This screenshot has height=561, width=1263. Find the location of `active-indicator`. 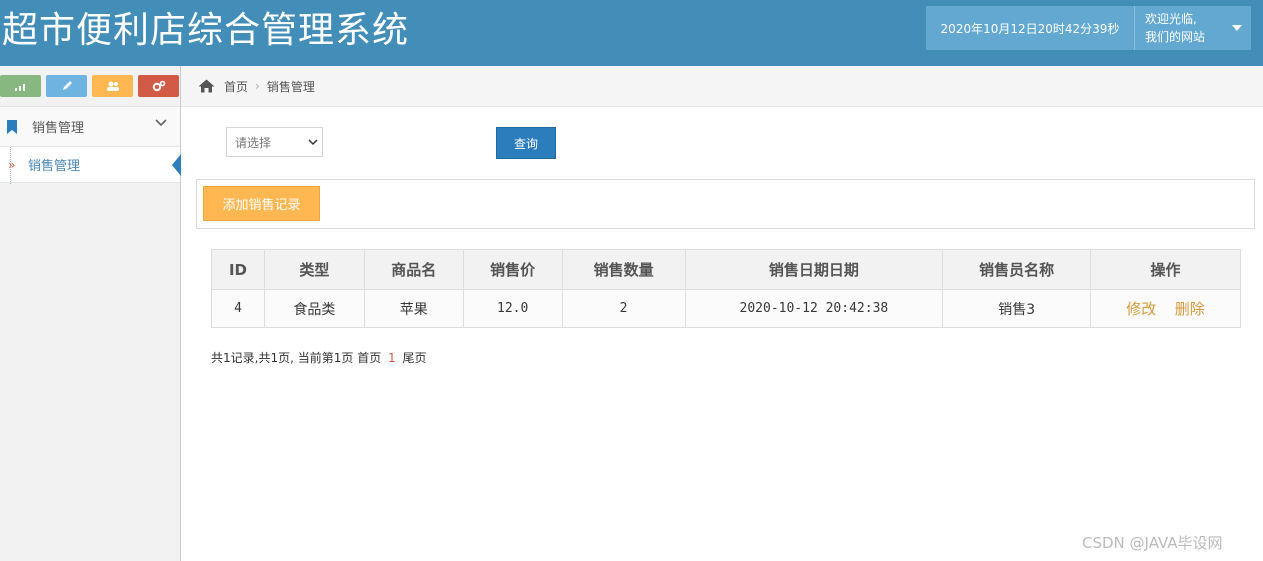

active-indicator is located at coordinates (176, 165).